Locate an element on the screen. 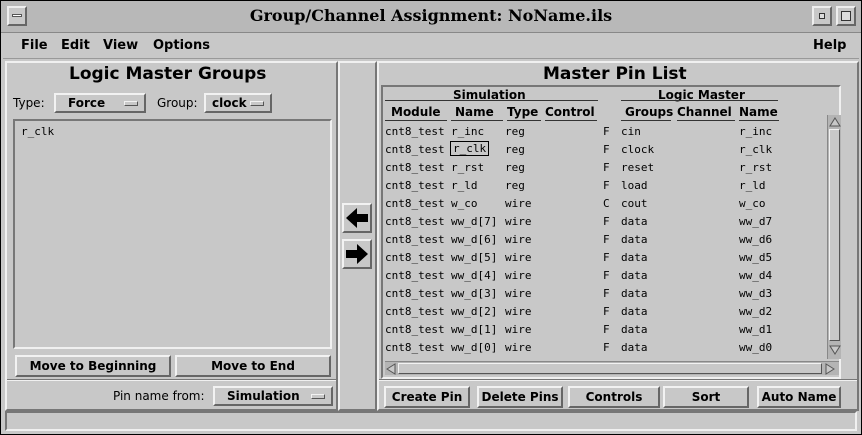  move-left-button is located at coordinates (357, 218).